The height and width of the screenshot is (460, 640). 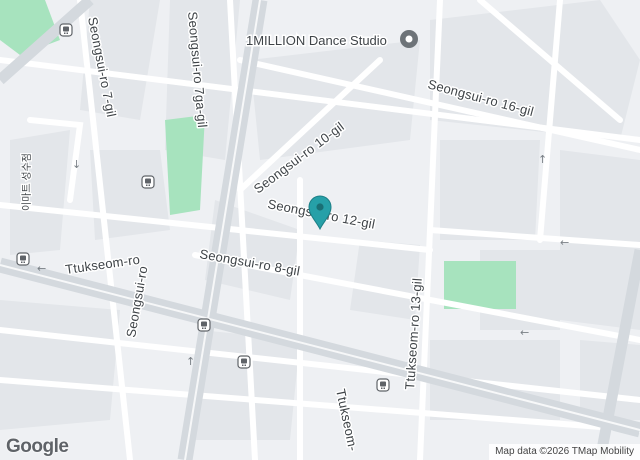 What do you see at coordinates (76, 164) in the screenshot?
I see `one-way-arrow-icon: ↓` at bounding box center [76, 164].